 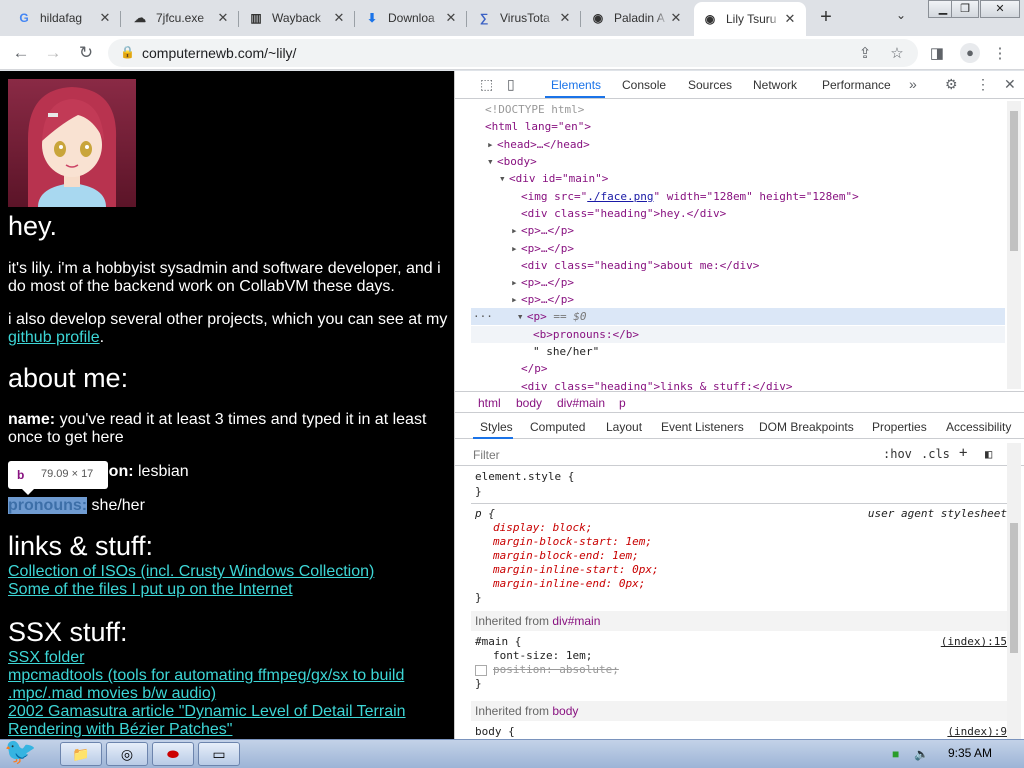 I want to click on tab-accessibility: Accessibility, so click(x=978, y=427).